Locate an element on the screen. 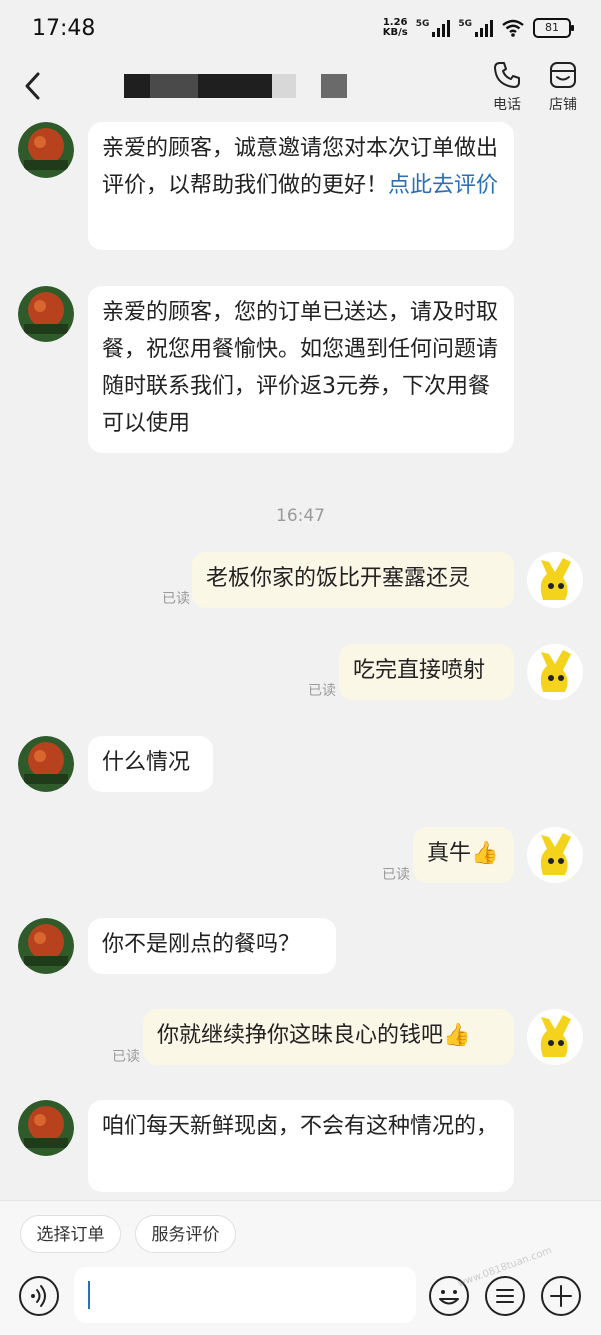 Image resolution: width=601 pixels, height=1335 pixels. status-bar: 17:48 1.26 KB/s 5G 5G 81 is located at coordinates (300, 30).